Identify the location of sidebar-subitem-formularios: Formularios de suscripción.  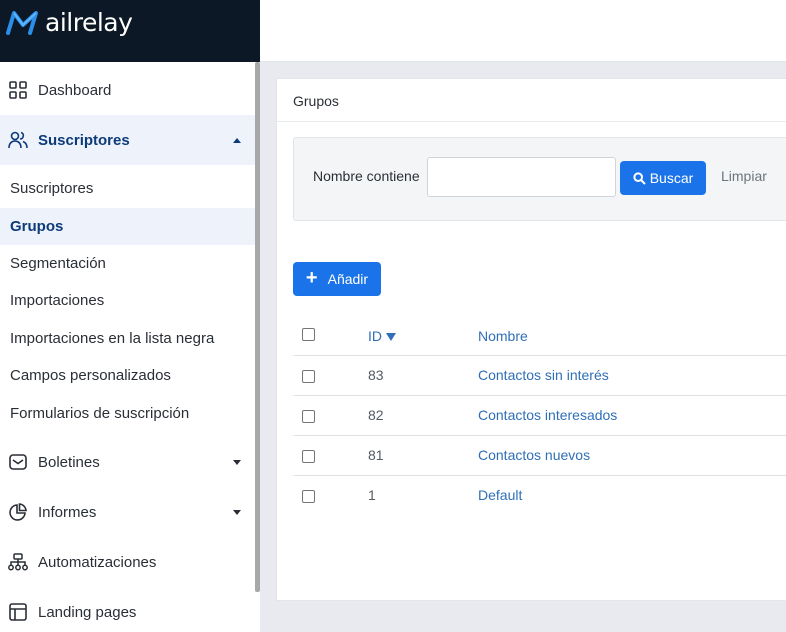
(127, 413).